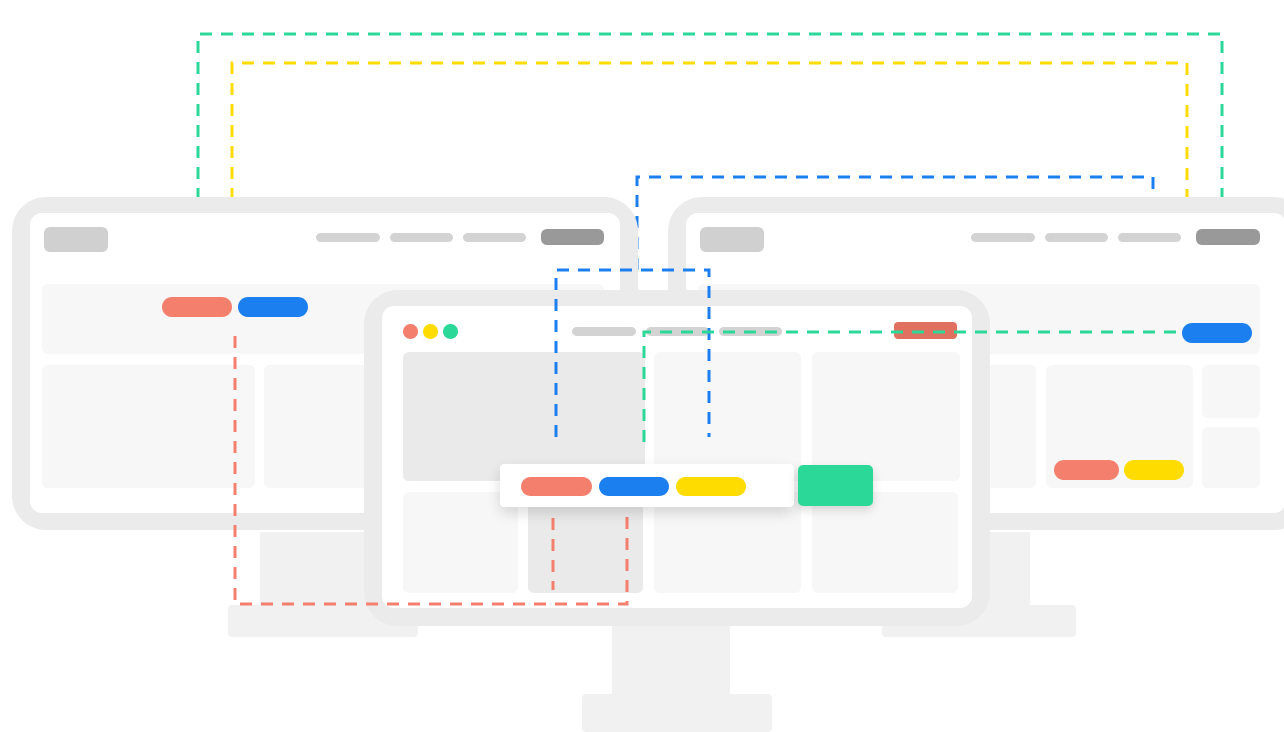 The image size is (1284, 732). What do you see at coordinates (634, 486) in the screenshot?
I see `toolbar-blue-pill` at bounding box center [634, 486].